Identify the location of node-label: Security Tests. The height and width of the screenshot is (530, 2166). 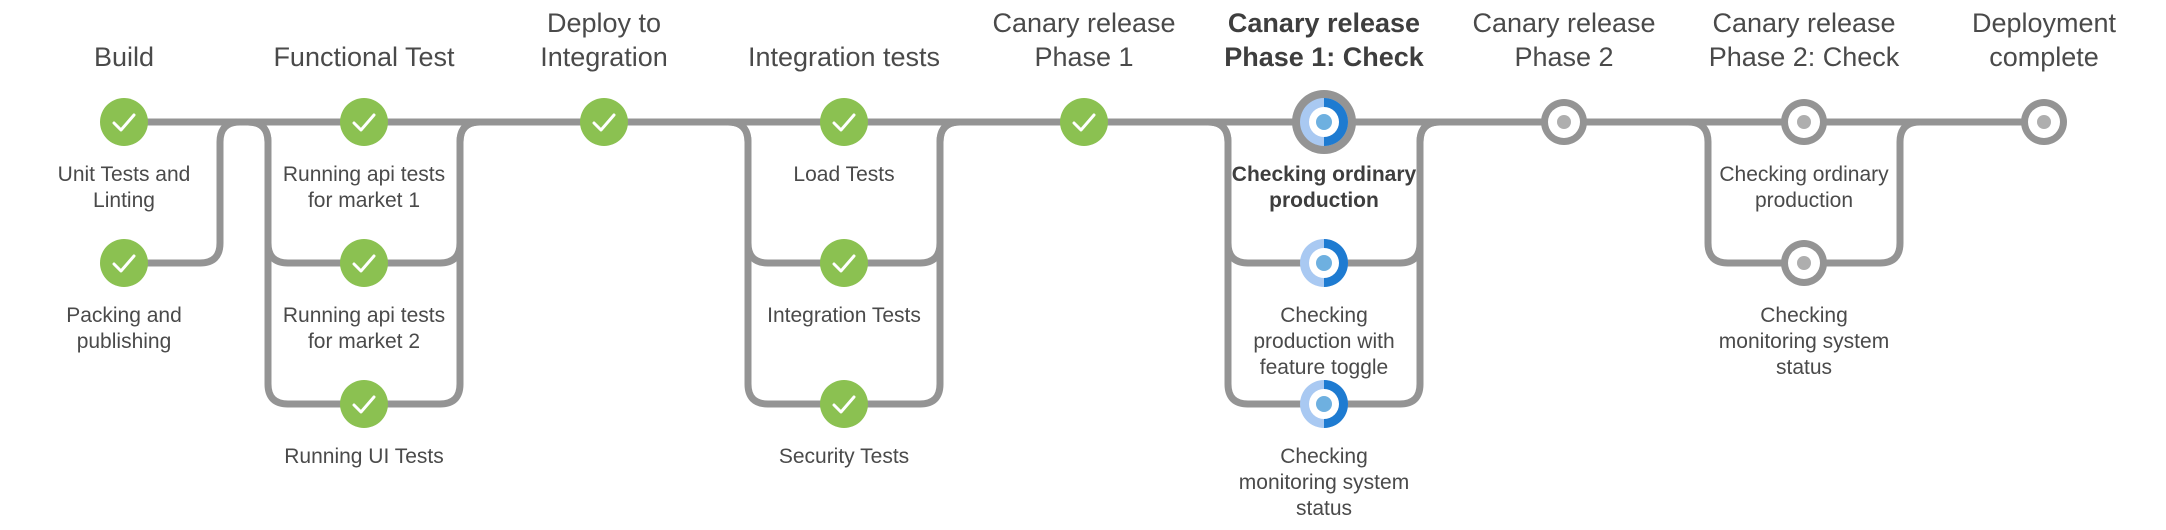
(844, 457).